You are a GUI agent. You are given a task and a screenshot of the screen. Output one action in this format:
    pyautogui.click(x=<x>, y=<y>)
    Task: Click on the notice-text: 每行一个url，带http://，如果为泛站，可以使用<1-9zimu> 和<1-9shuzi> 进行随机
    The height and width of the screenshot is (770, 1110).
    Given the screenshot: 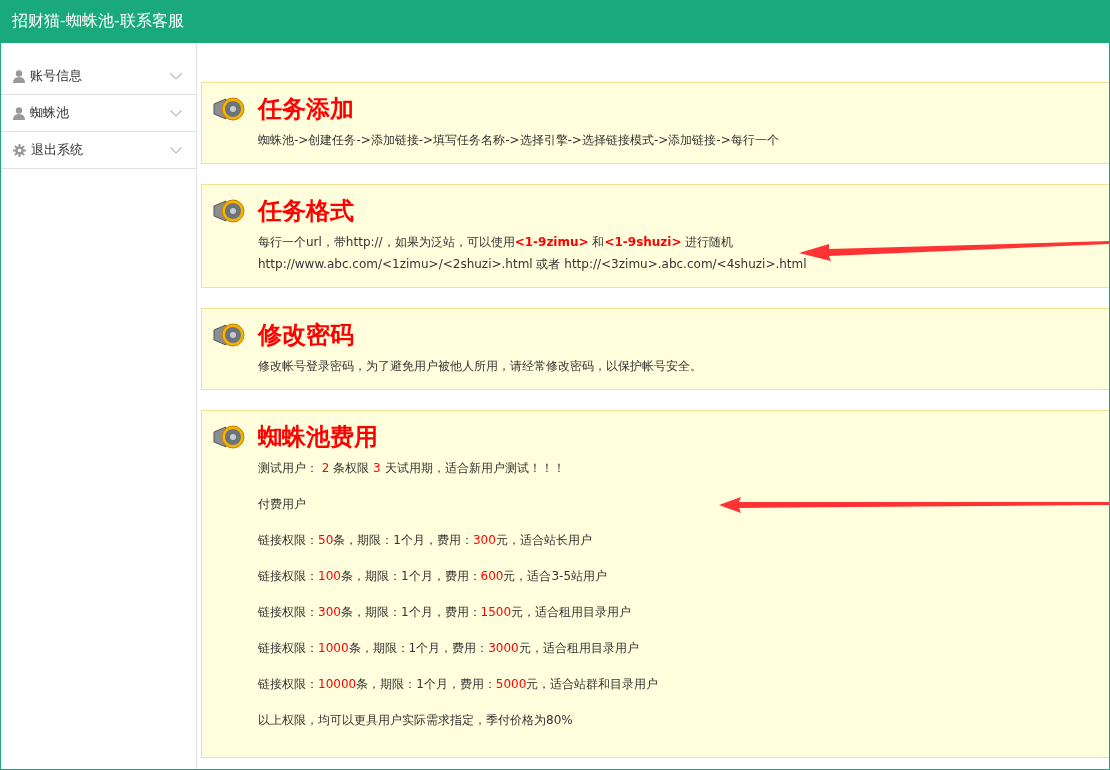 What is the action you would take?
    pyautogui.click(x=496, y=242)
    